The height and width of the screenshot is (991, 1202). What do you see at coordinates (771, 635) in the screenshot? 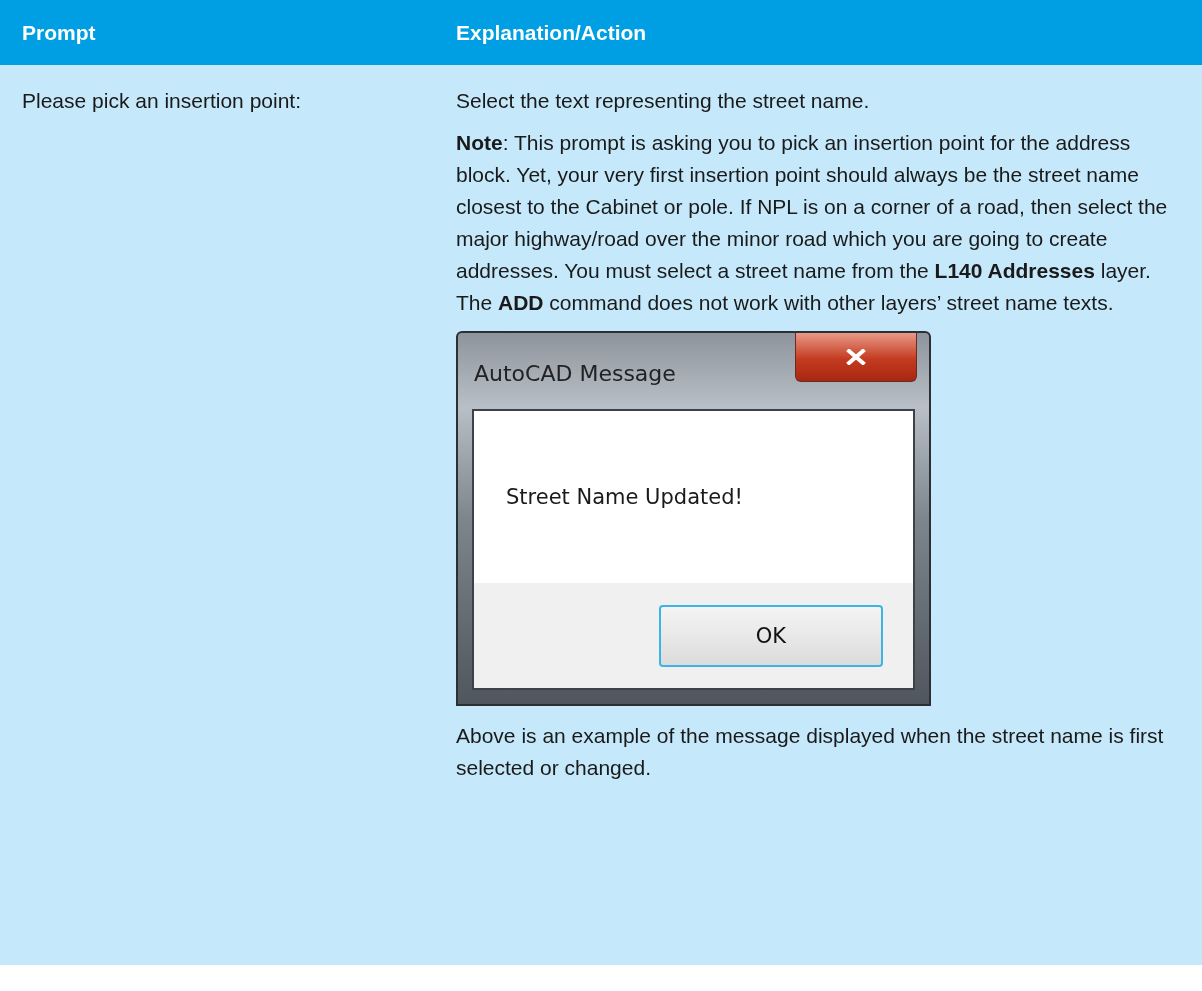
I see `ok-button: OK` at bounding box center [771, 635].